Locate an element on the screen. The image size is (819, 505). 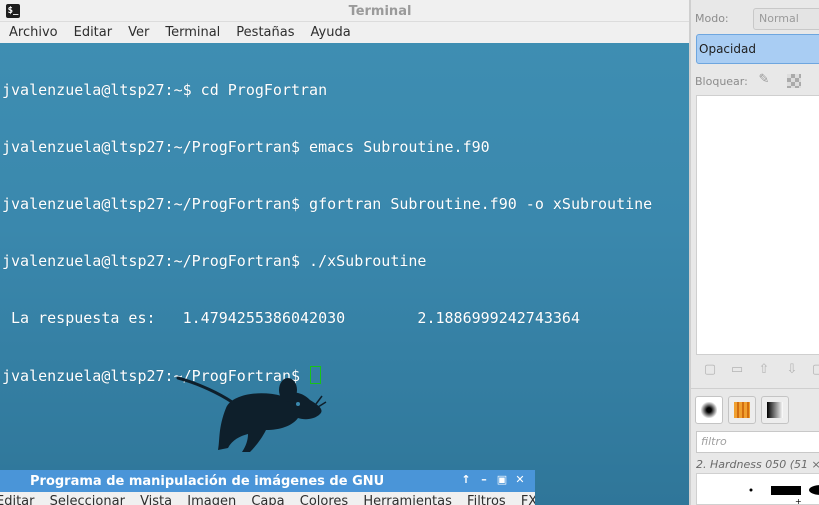
menu-pestanas: Pestañas is located at coordinates (265, 32).